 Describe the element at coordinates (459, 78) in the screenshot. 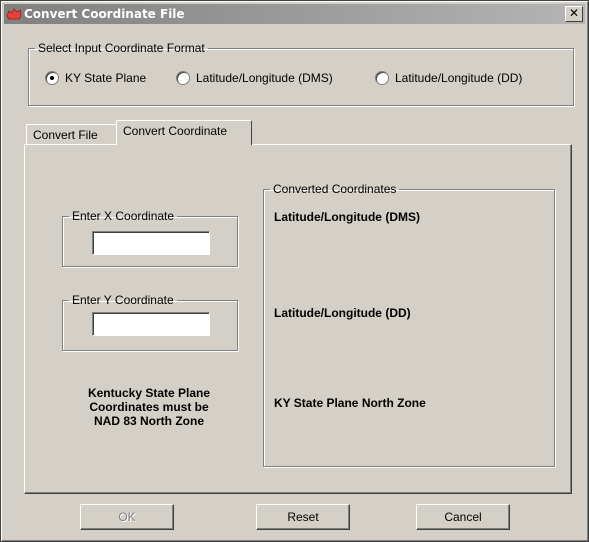

I see `radio-label: Latitude/Longitude (DD)` at that location.